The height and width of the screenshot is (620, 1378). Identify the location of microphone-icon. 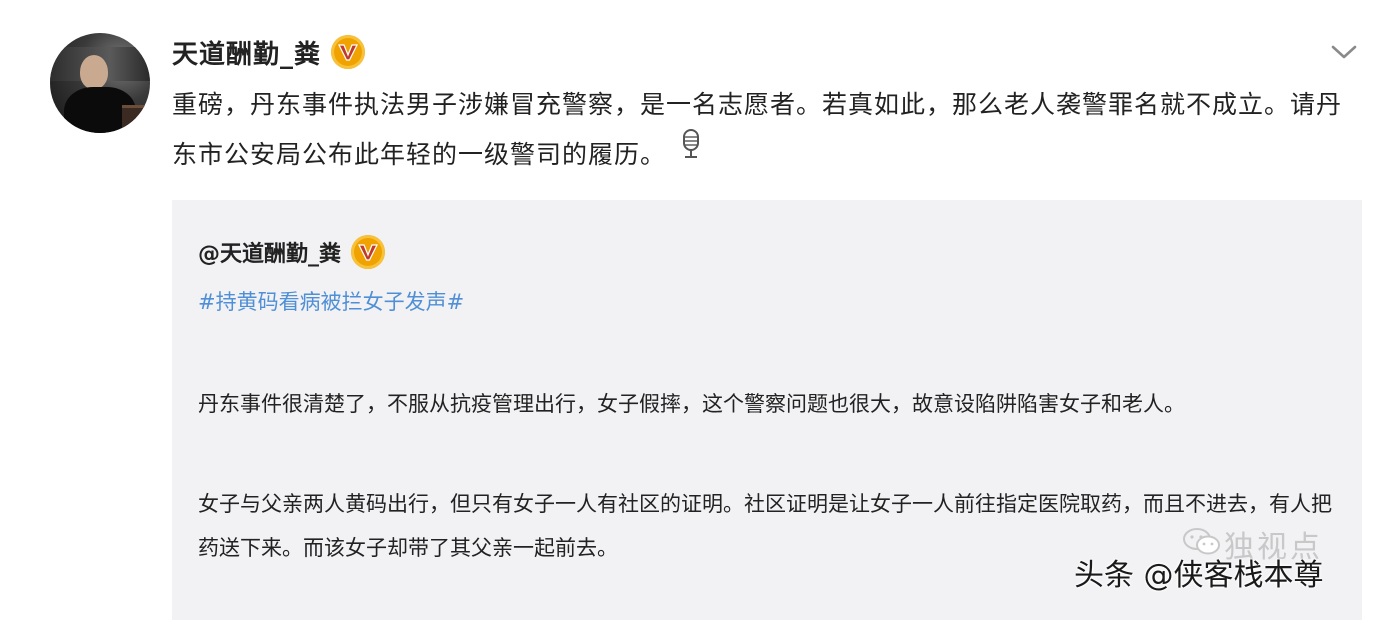
(691, 153).